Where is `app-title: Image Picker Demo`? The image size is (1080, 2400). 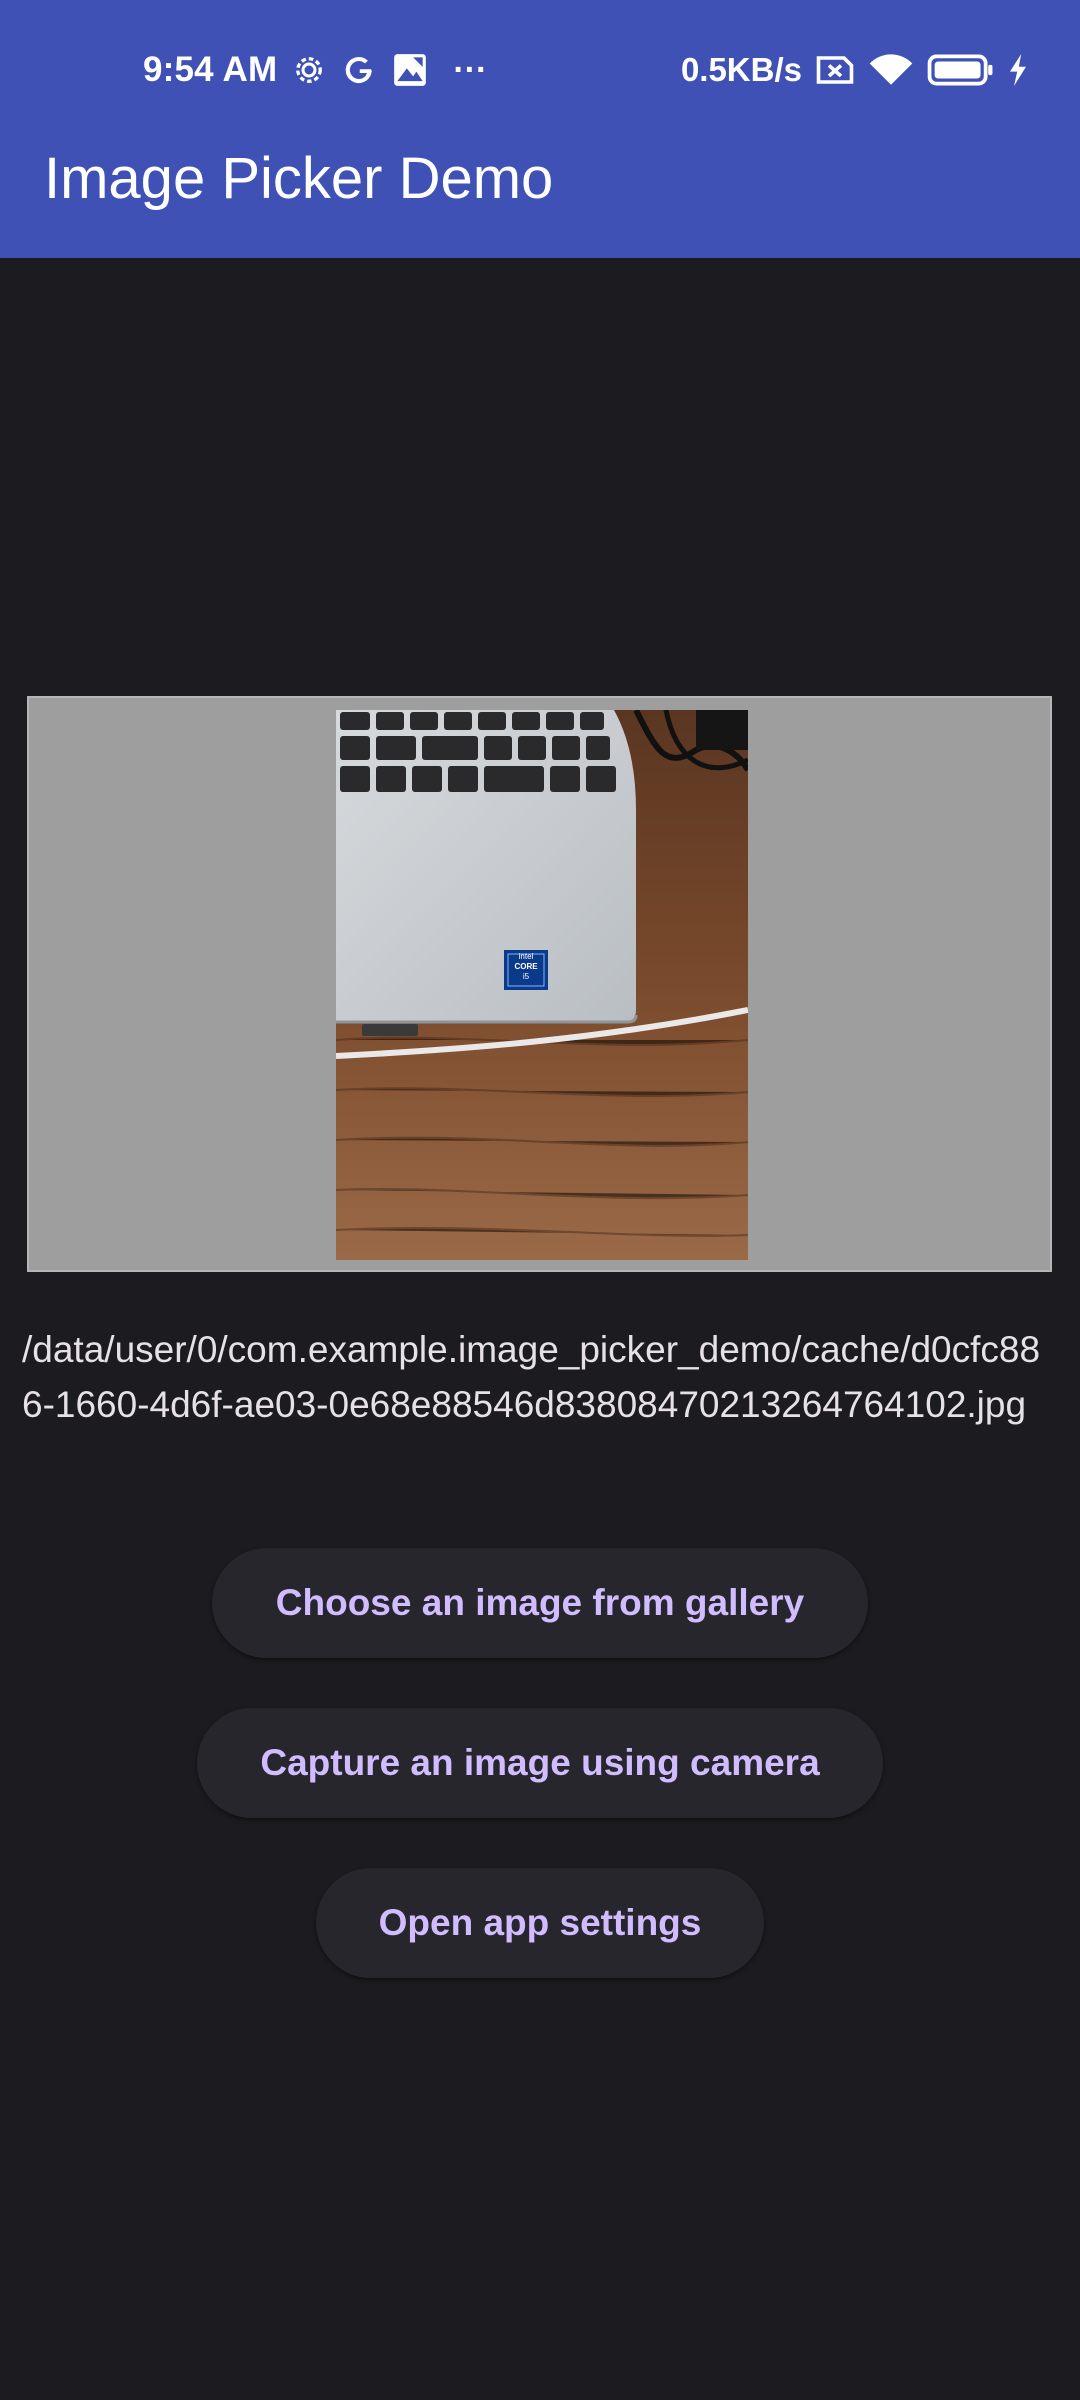
app-title: Image Picker Demo is located at coordinates (299, 178).